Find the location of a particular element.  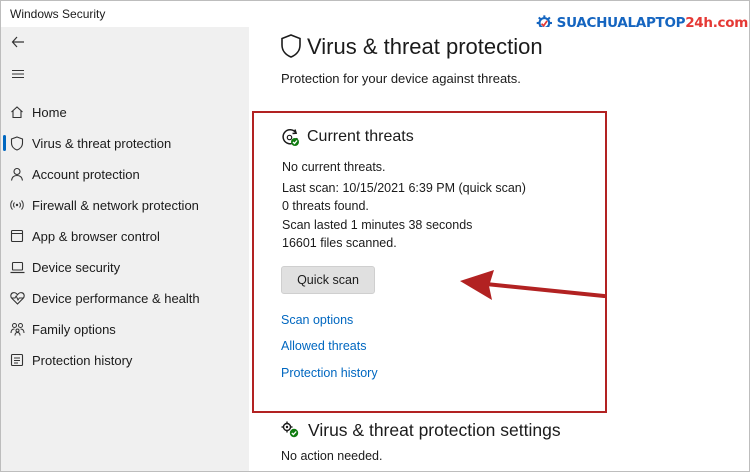

quick-scan-button: Quick scan is located at coordinates (328, 280).